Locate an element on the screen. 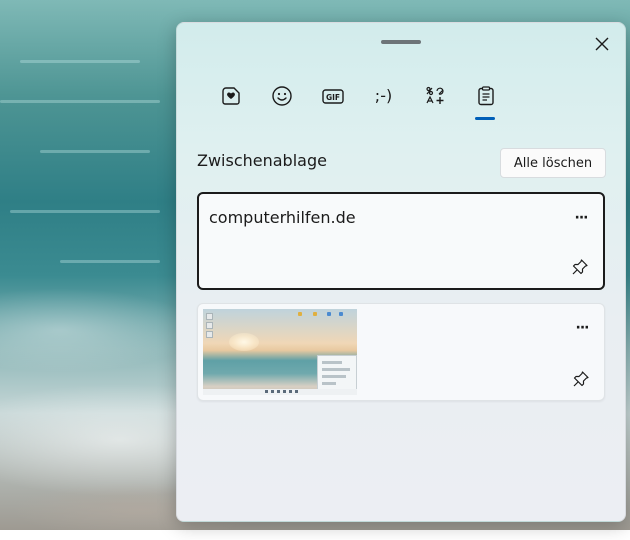 The height and width of the screenshot is (540, 630). tab-emoji is located at coordinates (281, 101).